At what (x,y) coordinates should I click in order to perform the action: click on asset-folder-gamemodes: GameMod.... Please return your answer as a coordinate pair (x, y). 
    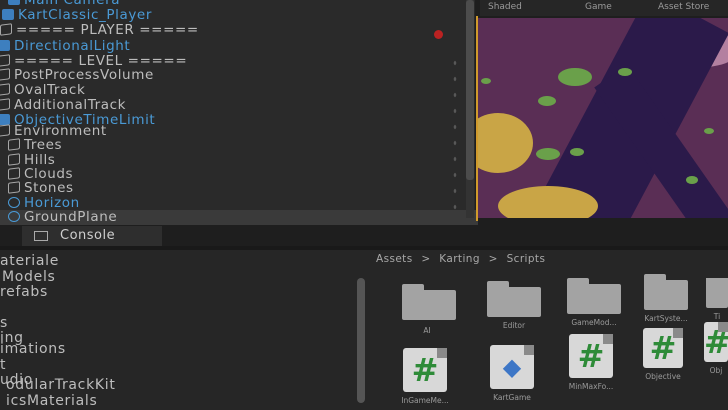
    Looking at the image, I should click on (594, 302).